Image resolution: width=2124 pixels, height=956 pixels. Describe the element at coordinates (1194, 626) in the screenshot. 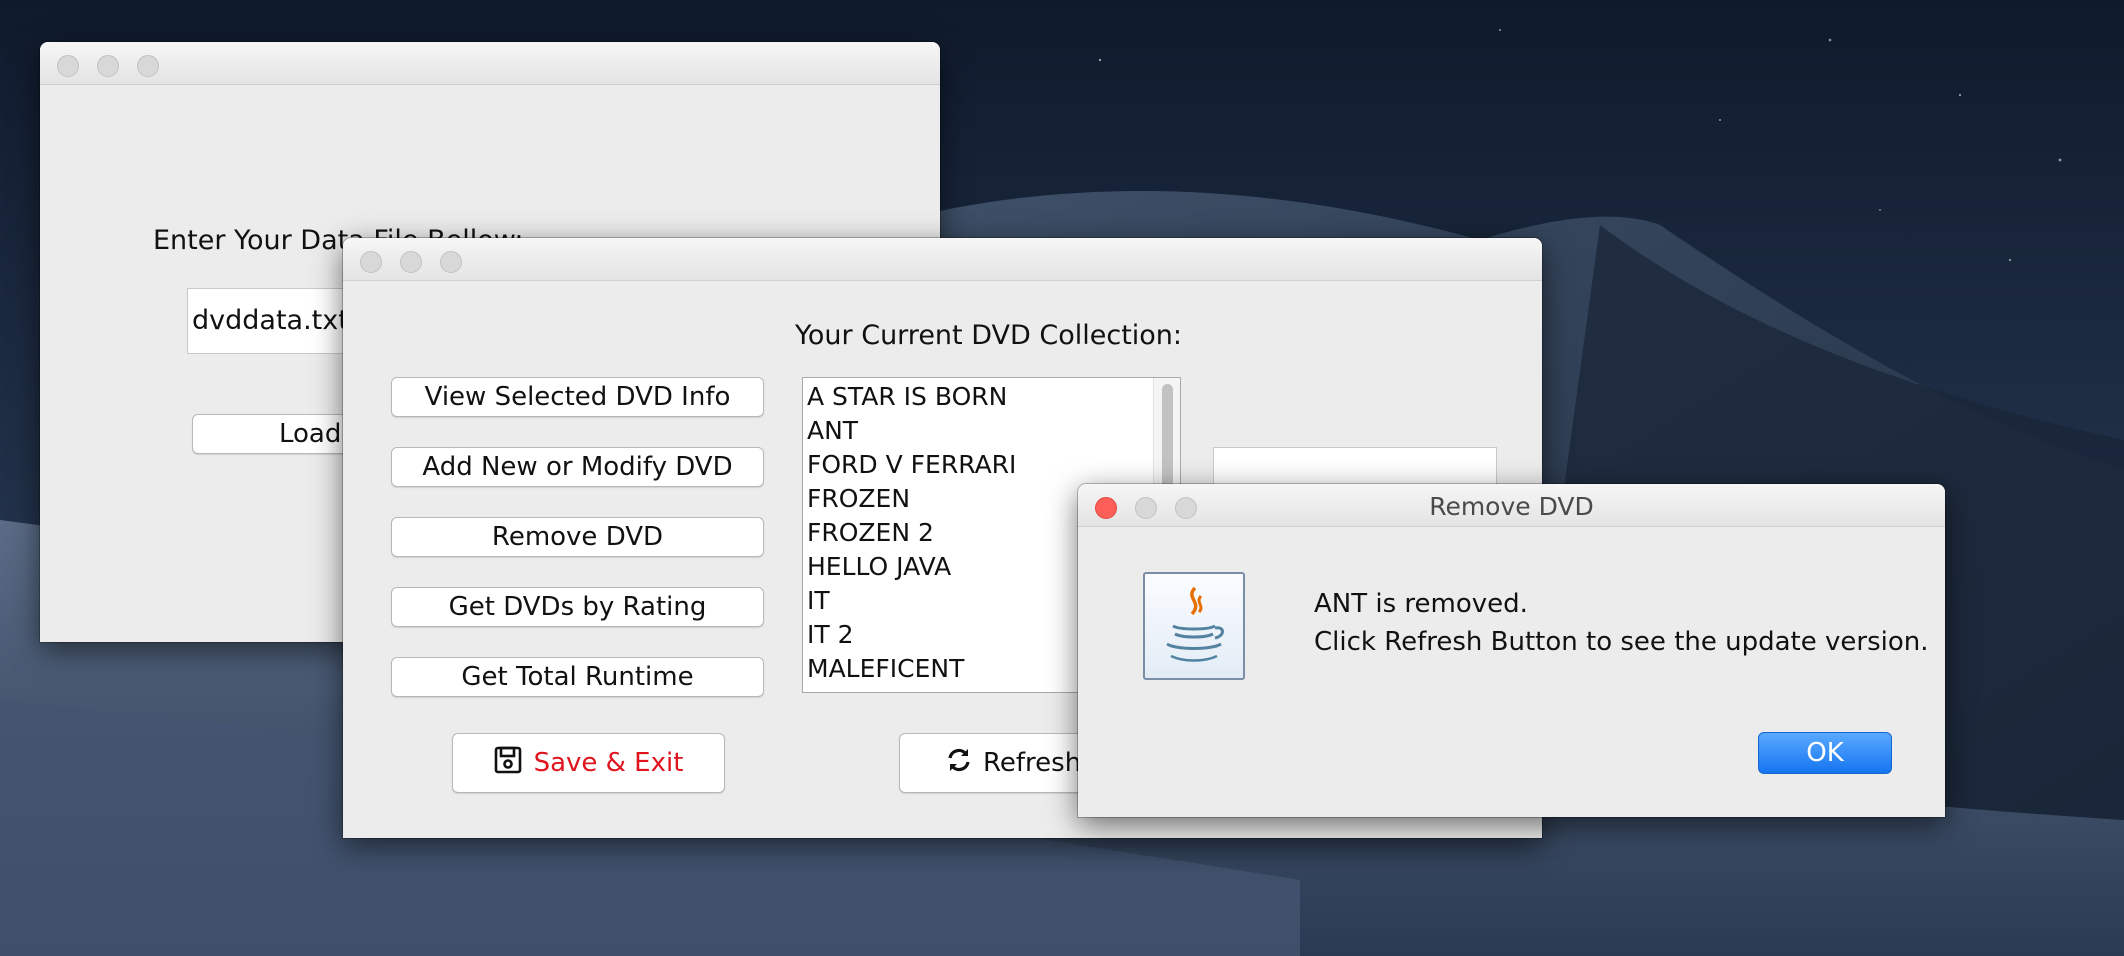

I see `java-icon` at that location.